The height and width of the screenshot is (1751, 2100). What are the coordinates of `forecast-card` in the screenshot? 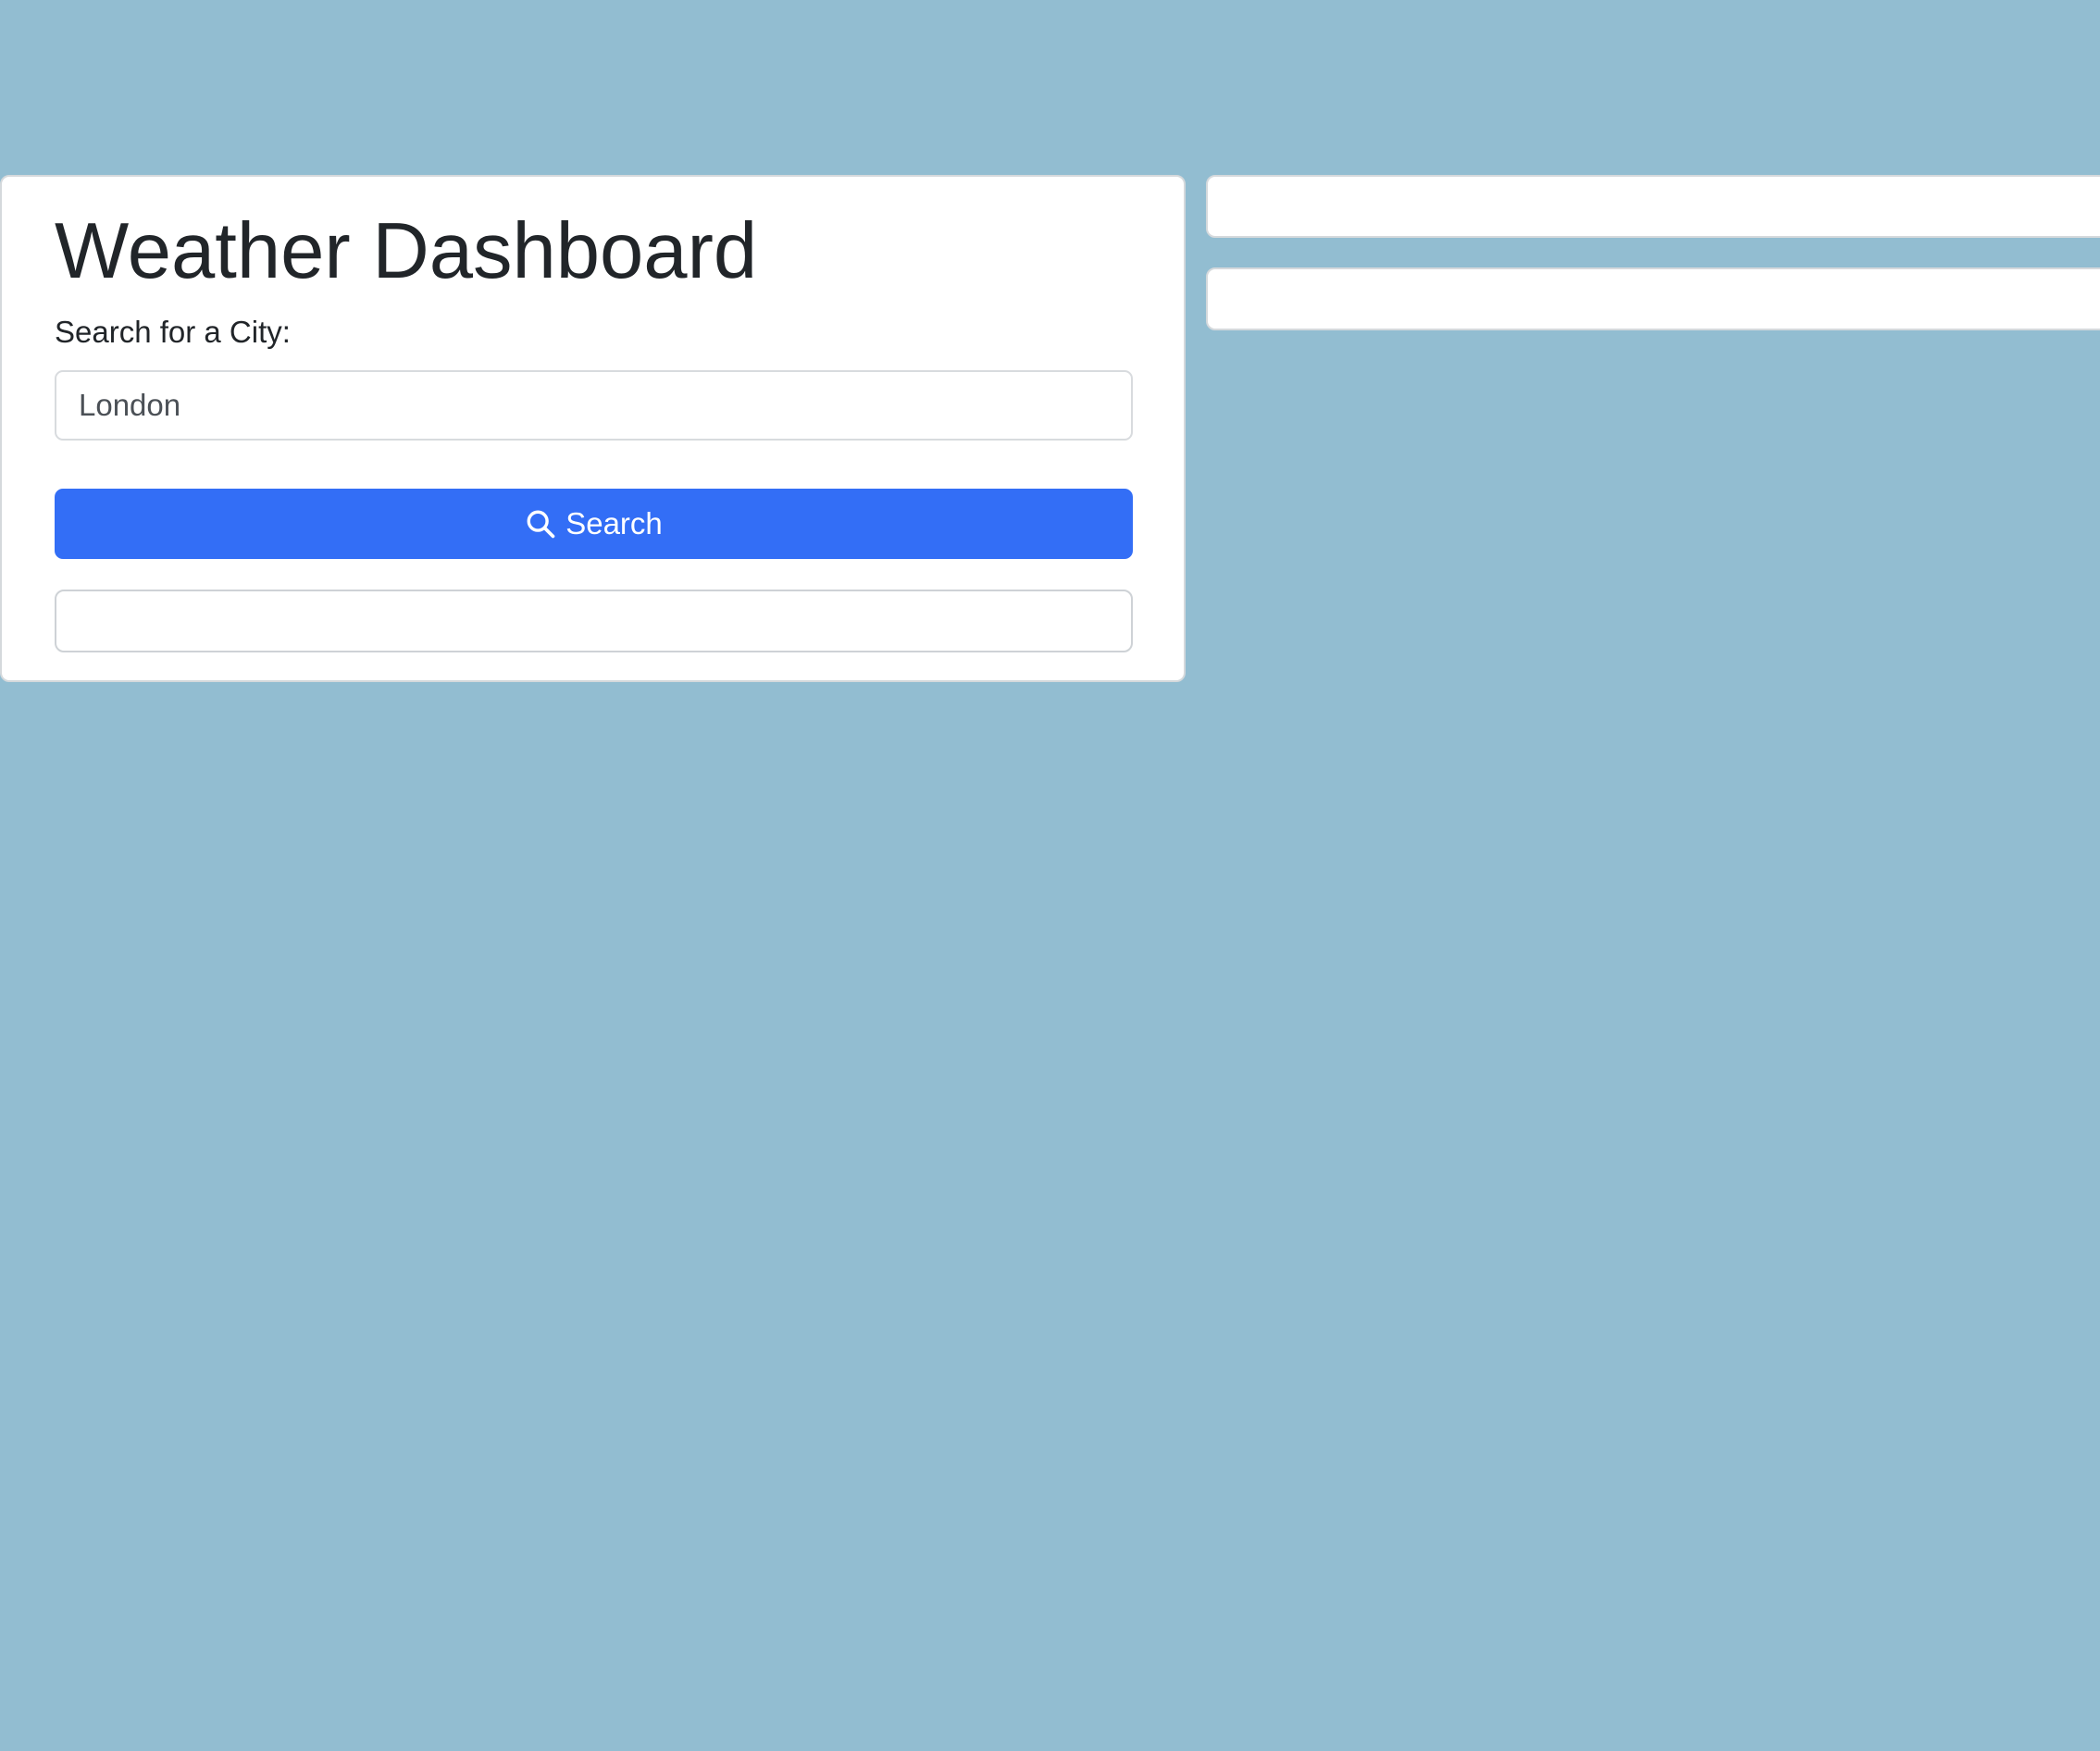 It's located at (1653, 298).